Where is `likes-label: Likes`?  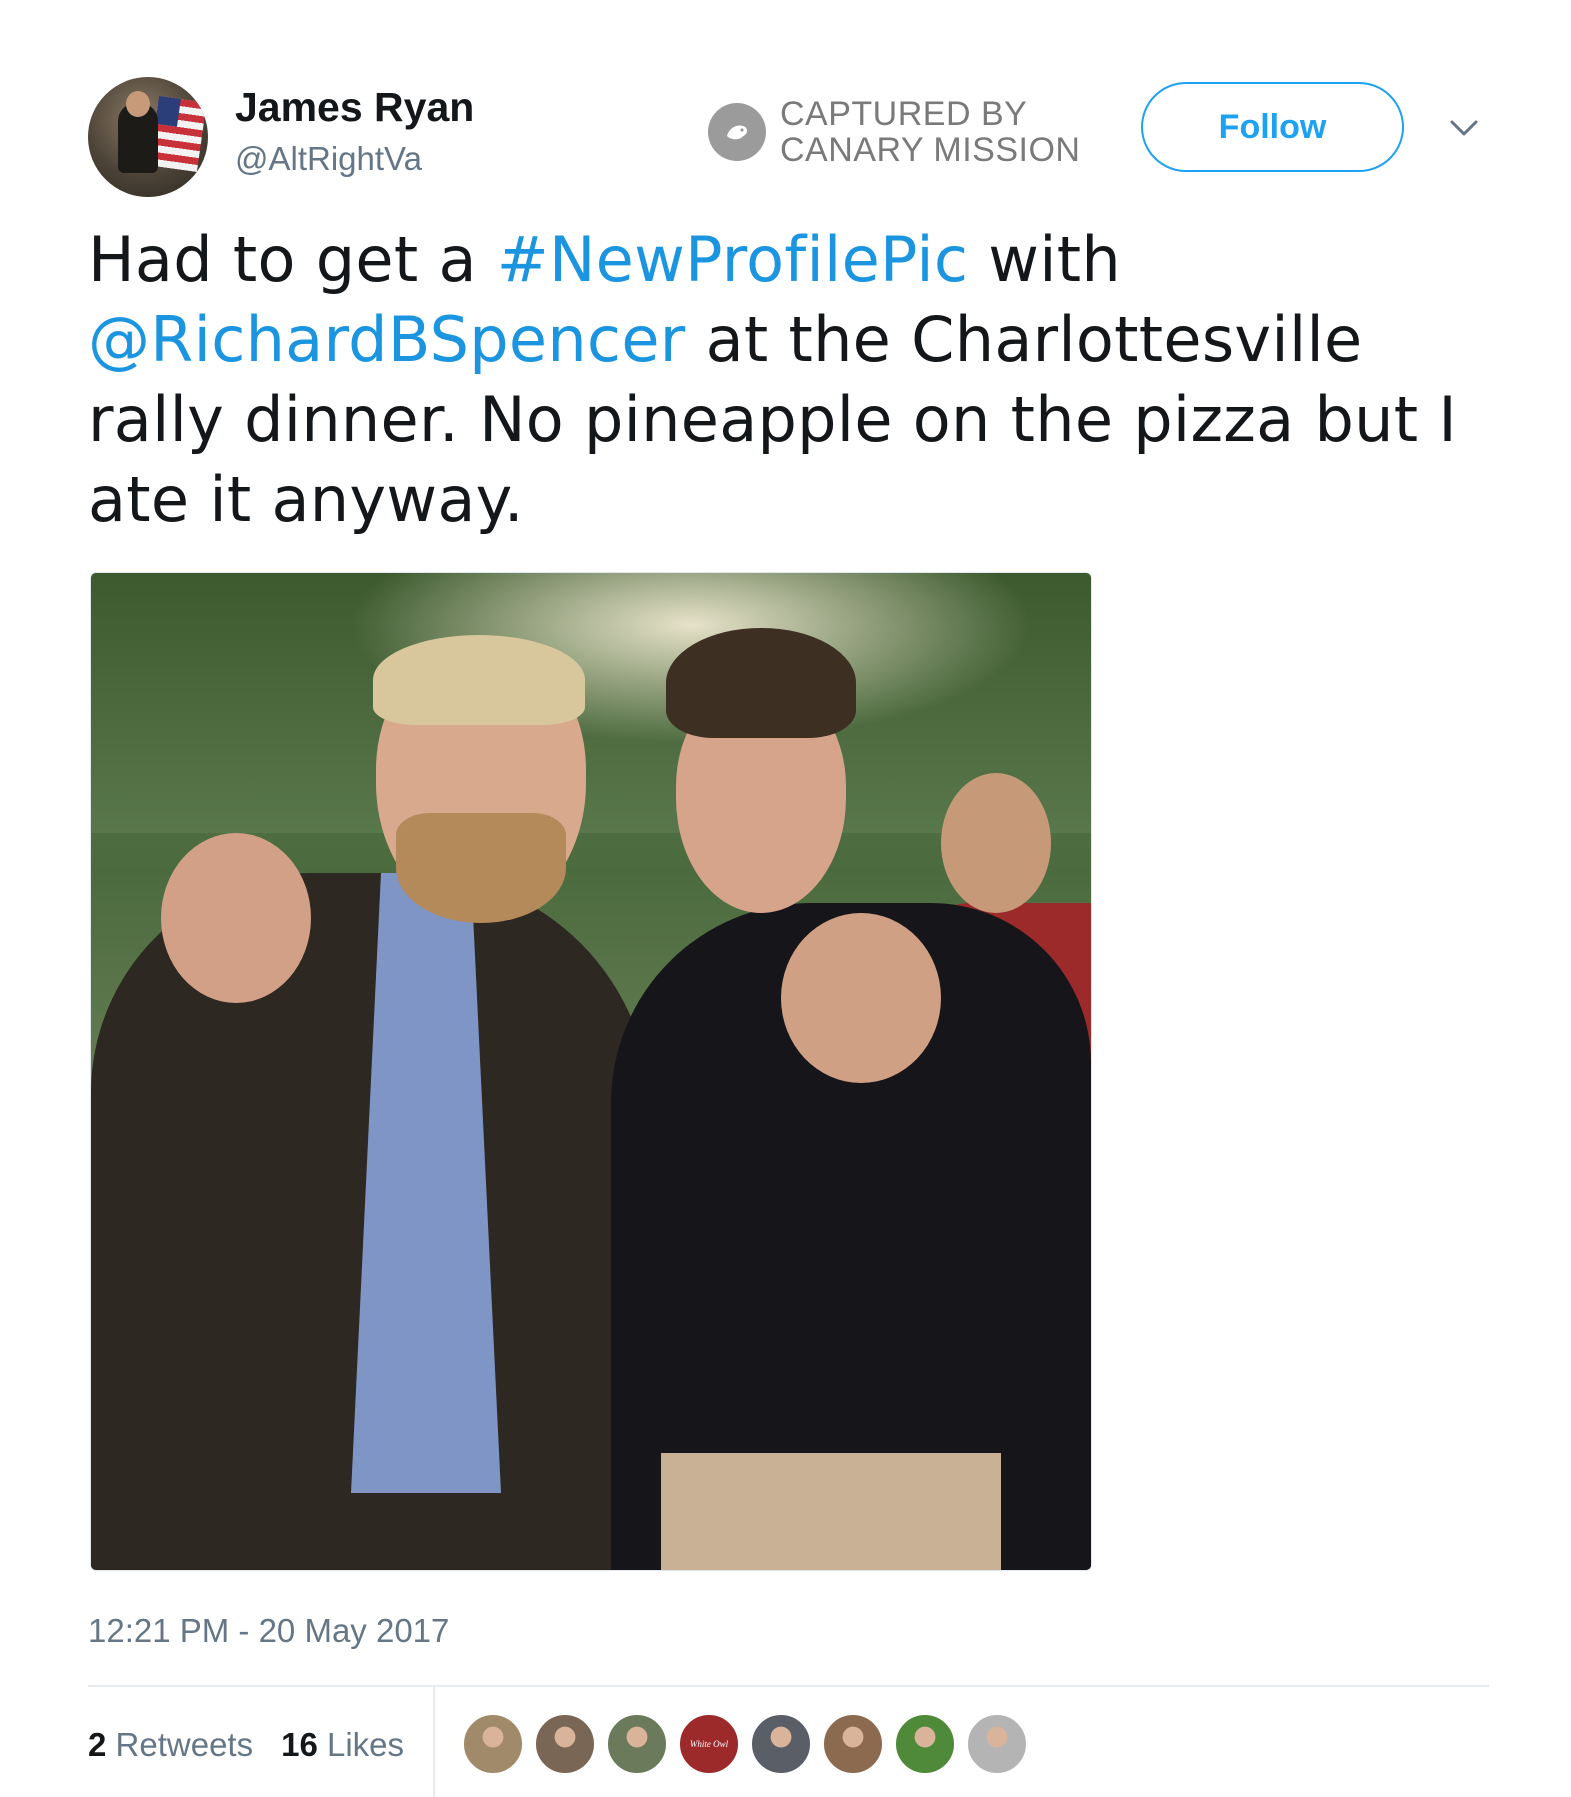 likes-label: Likes is located at coordinates (365, 1744).